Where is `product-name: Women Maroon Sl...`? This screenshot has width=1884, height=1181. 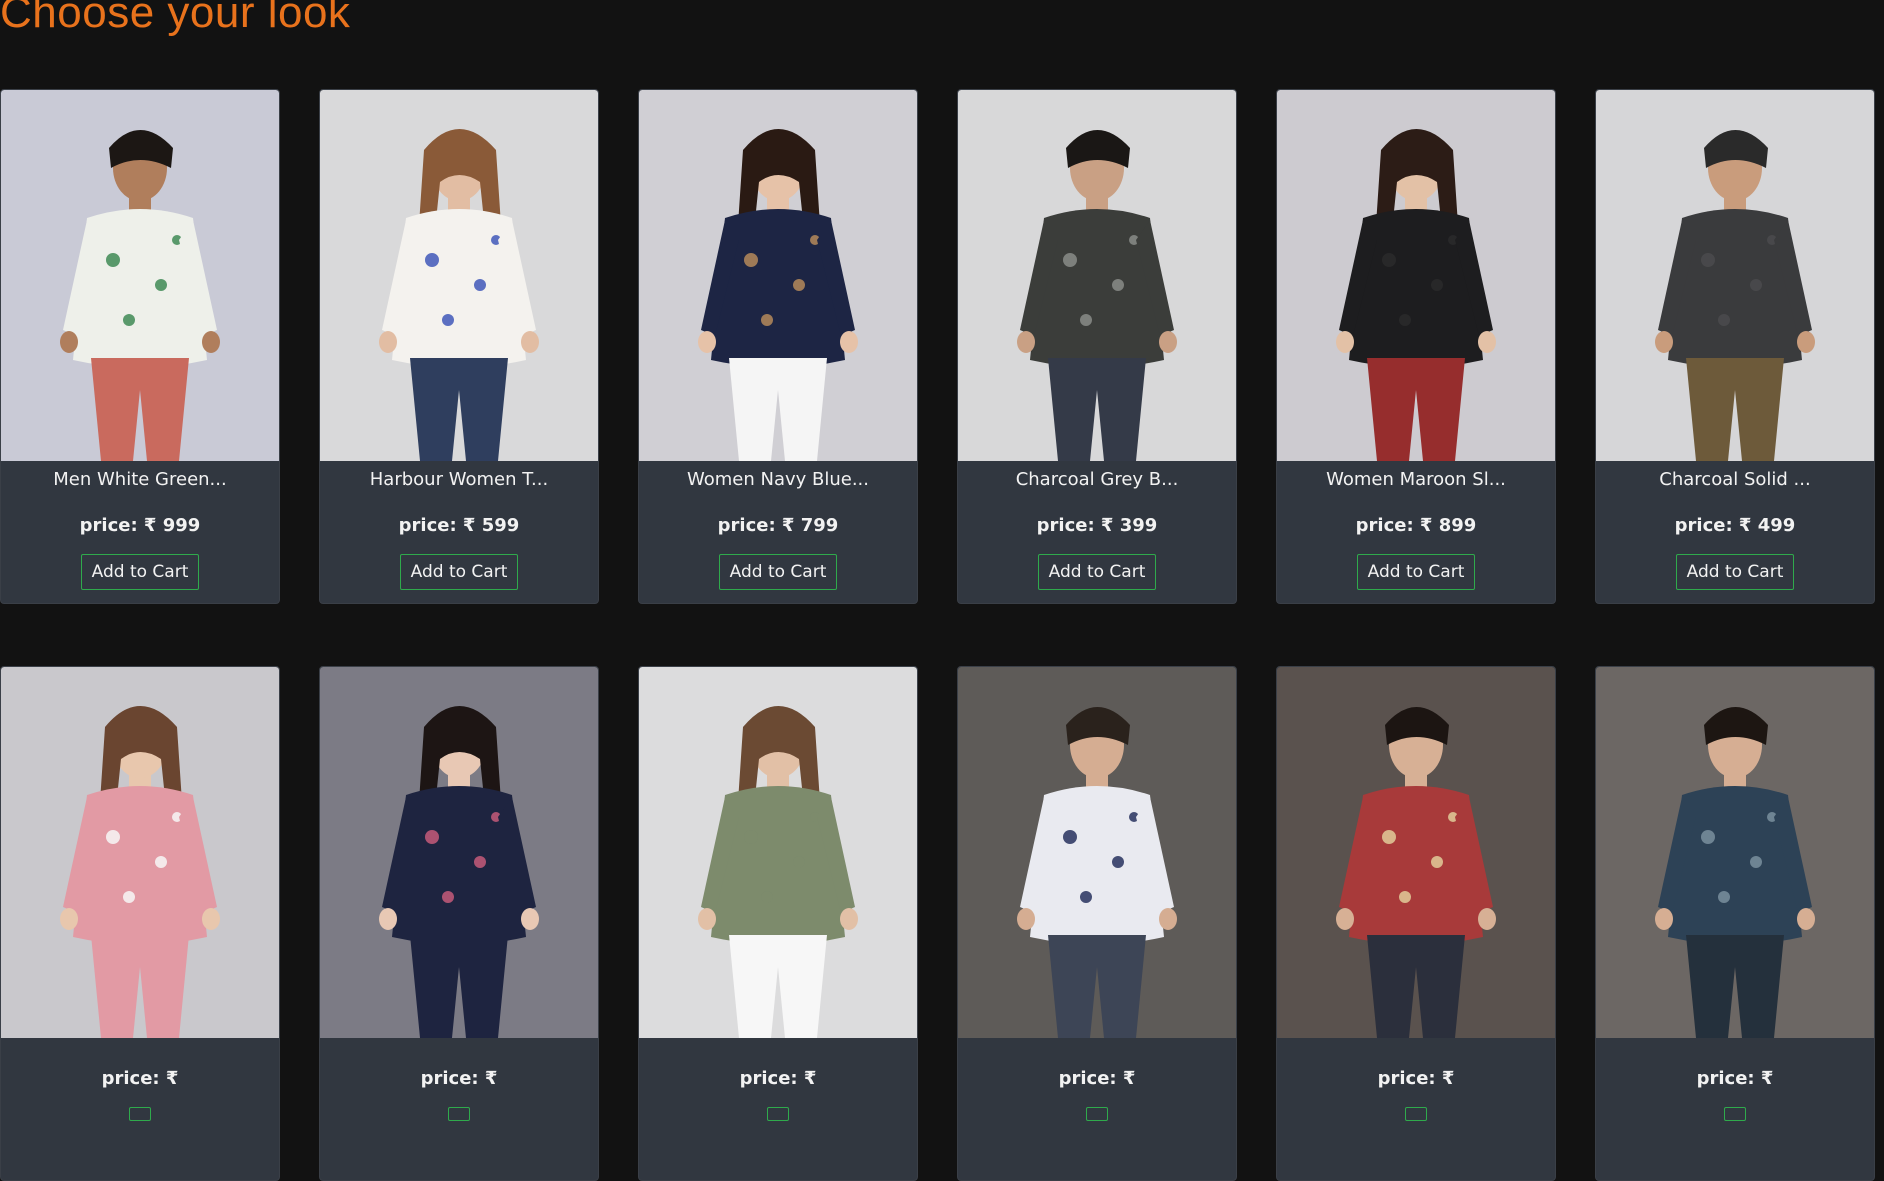 product-name: Women Maroon Sl... is located at coordinates (1416, 479).